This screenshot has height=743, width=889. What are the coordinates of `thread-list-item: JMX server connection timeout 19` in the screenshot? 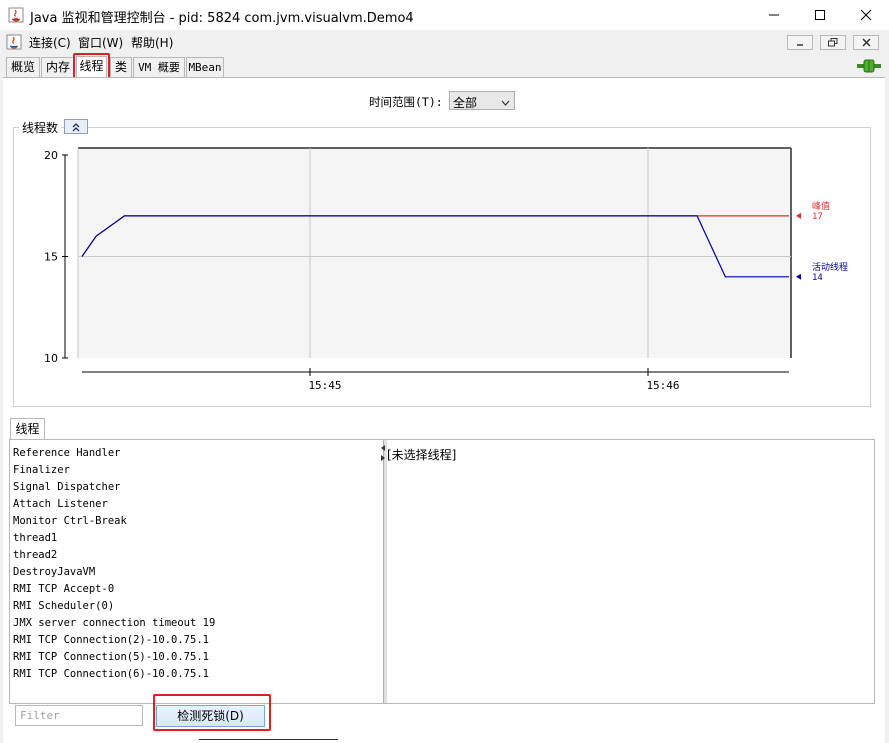 It's located at (114, 623).